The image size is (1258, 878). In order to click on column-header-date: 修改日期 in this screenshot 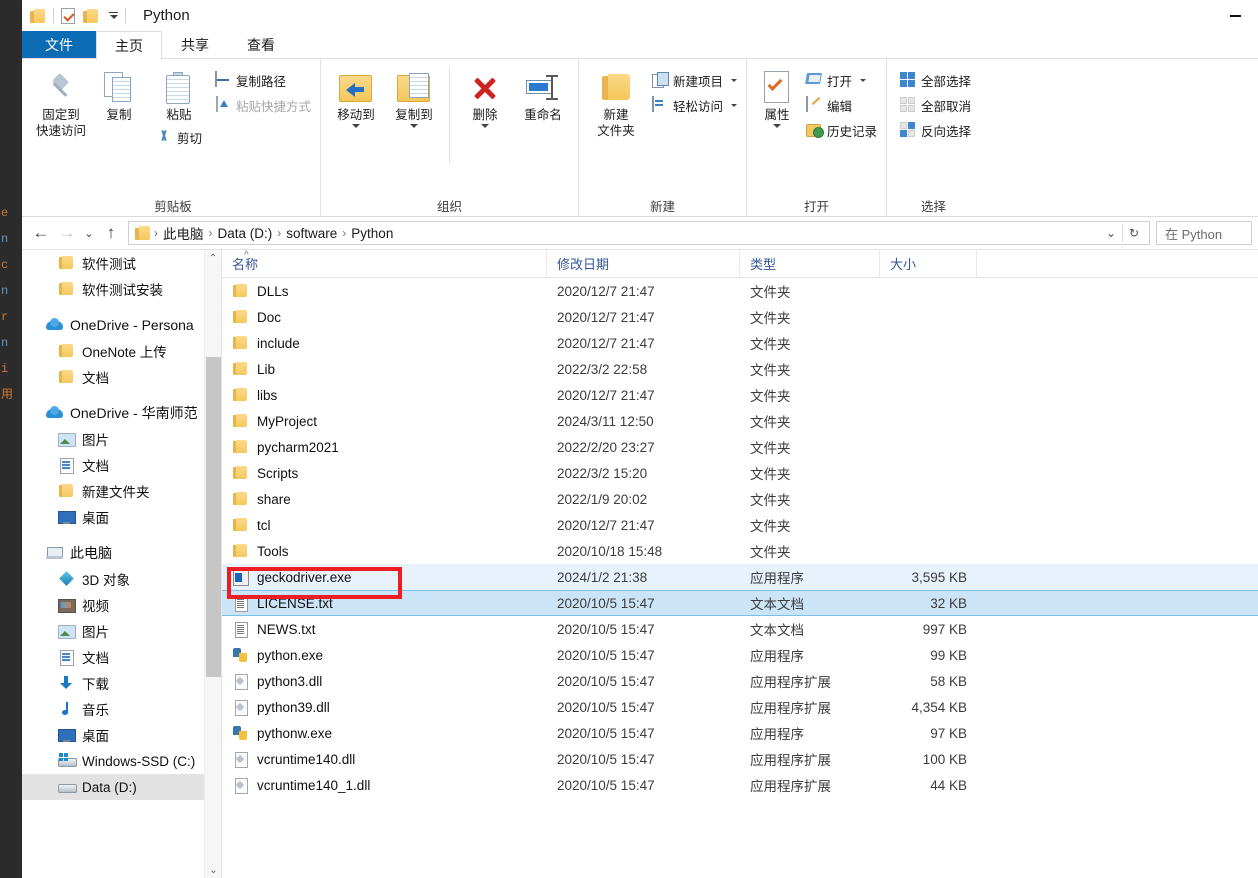, I will do `click(643, 264)`.